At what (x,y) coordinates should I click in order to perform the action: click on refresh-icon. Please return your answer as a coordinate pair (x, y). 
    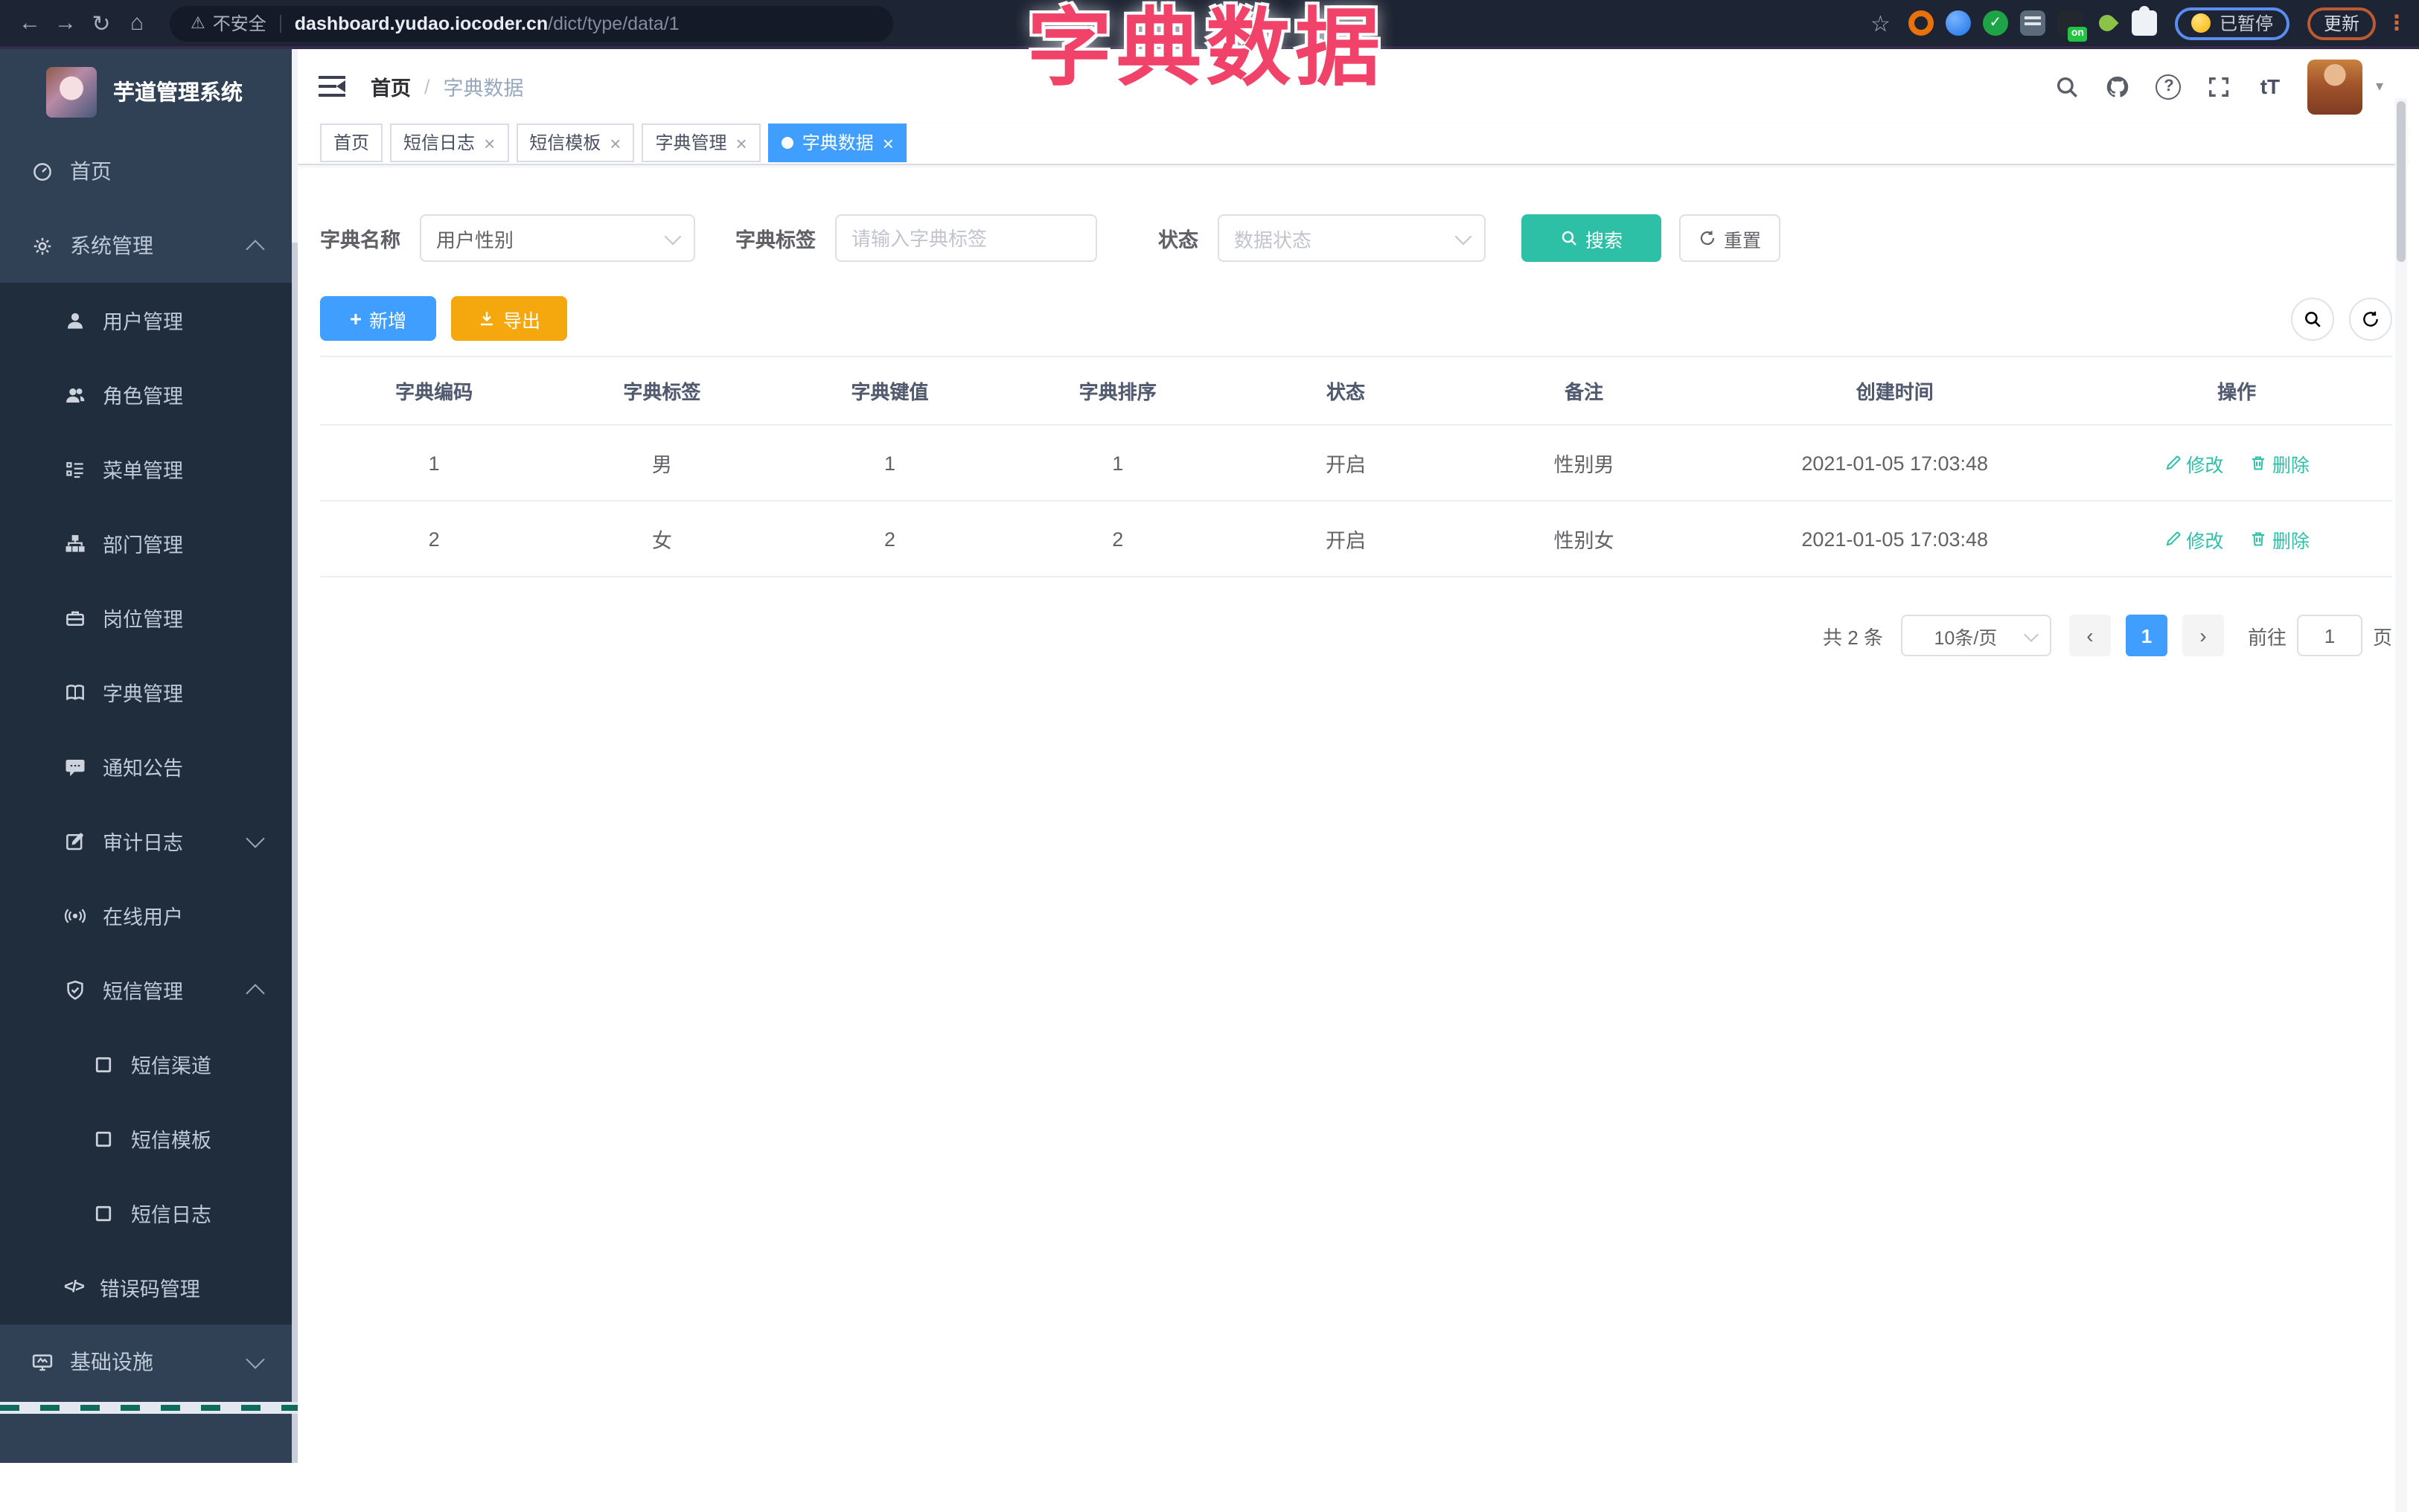
    Looking at the image, I should click on (1707, 238).